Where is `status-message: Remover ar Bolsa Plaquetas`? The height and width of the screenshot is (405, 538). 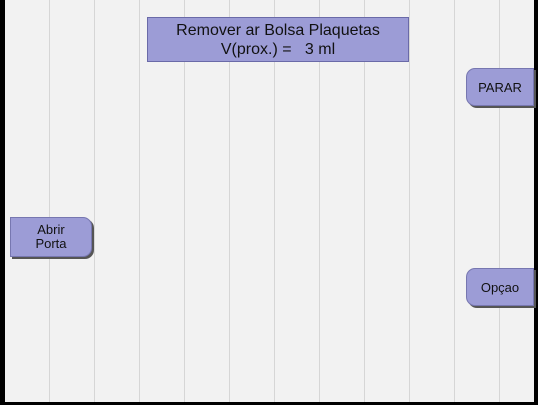
status-message: Remover ar Bolsa Plaquetas is located at coordinates (278, 30).